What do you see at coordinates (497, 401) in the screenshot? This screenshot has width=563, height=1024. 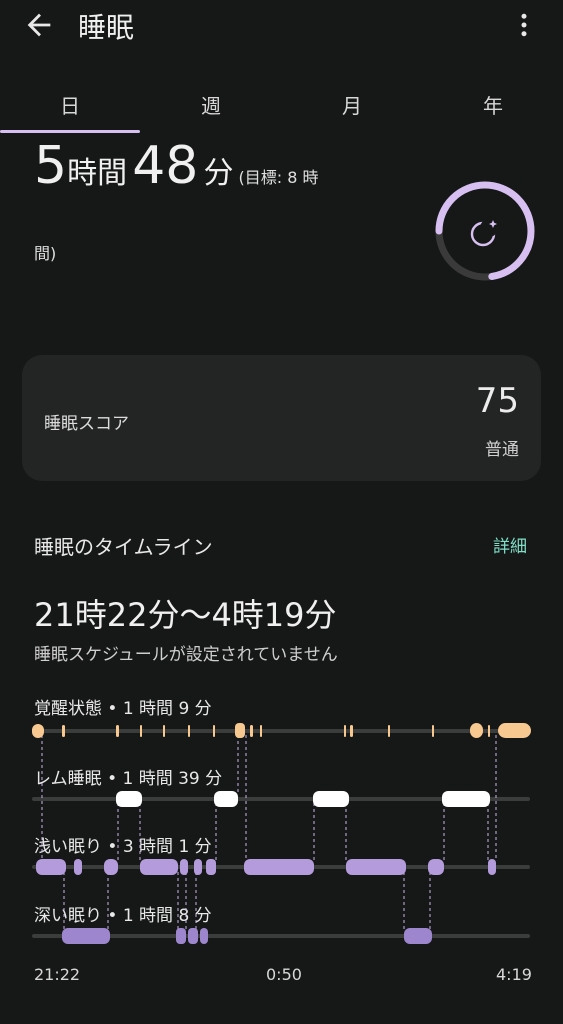 I see `sleep-score-value: 75` at bounding box center [497, 401].